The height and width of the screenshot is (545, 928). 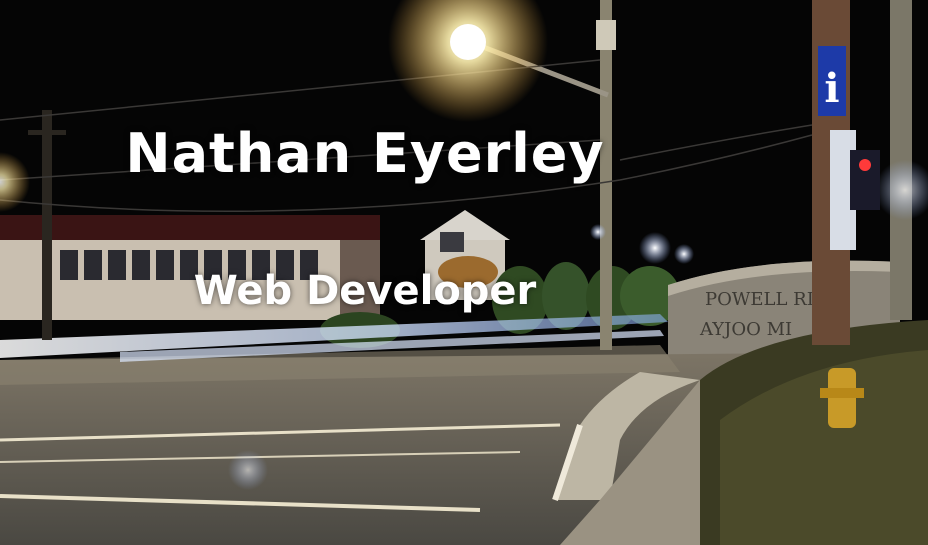 What do you see at coordinates (745, 329) in the screenshot?
I see `svg-text: AYJOO MI` at bounding box center [745, 329].